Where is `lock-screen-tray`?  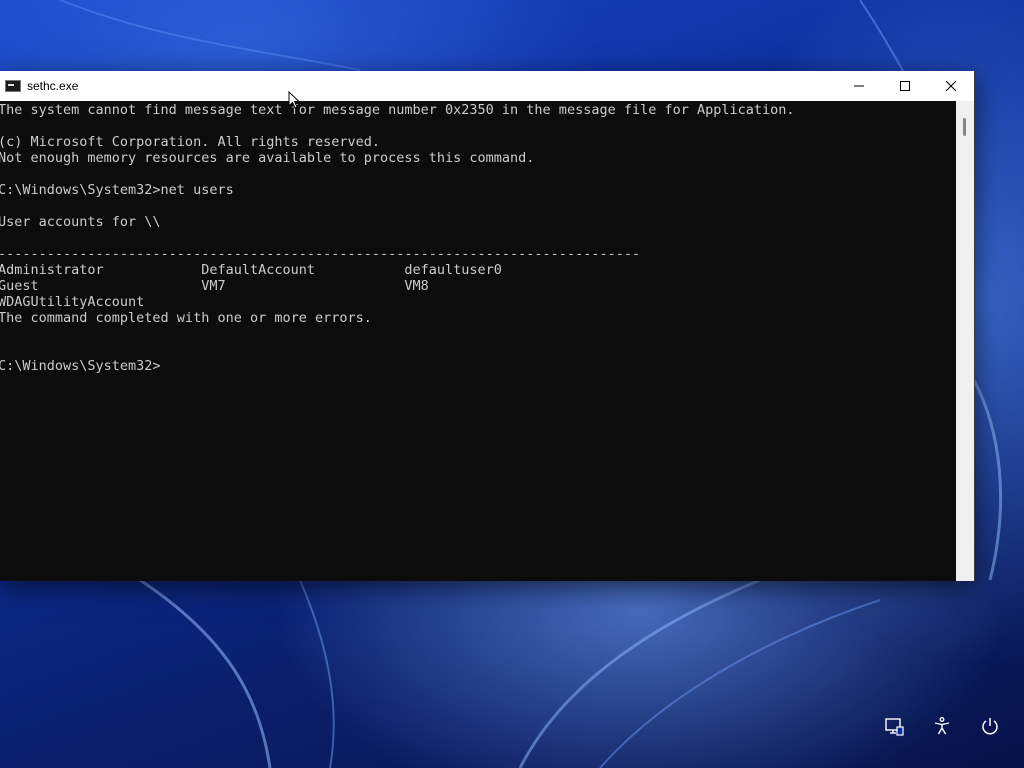
lock-screen-tray is located at coordinates (942, 726).